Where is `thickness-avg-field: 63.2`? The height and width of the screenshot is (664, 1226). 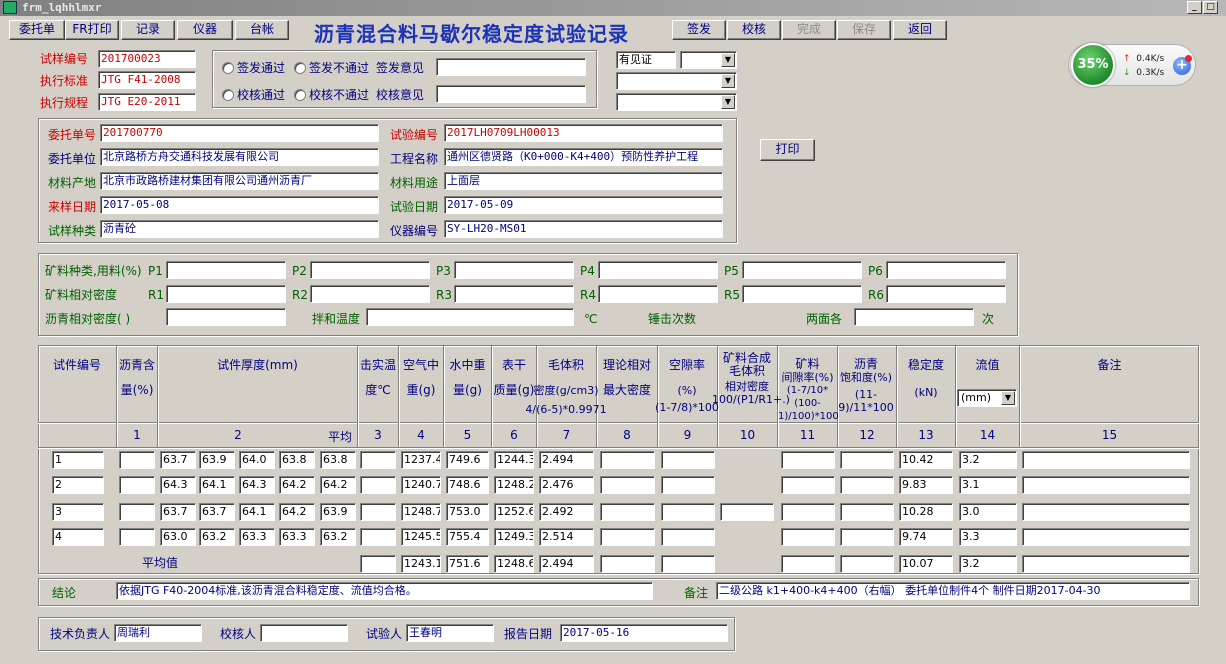
thickness-avg-field: 63.2 is located at coordinates (338, 537).